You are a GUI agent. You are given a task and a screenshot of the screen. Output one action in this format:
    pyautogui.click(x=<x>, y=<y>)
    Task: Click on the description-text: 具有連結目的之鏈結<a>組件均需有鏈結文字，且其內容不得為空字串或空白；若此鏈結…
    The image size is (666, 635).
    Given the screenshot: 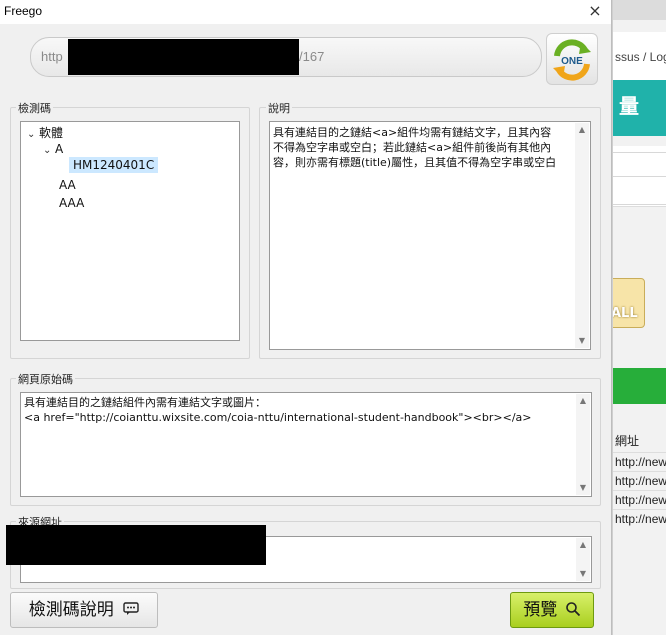 What is the action you would take?
    pyautogui.click(x=415, y=147)
    